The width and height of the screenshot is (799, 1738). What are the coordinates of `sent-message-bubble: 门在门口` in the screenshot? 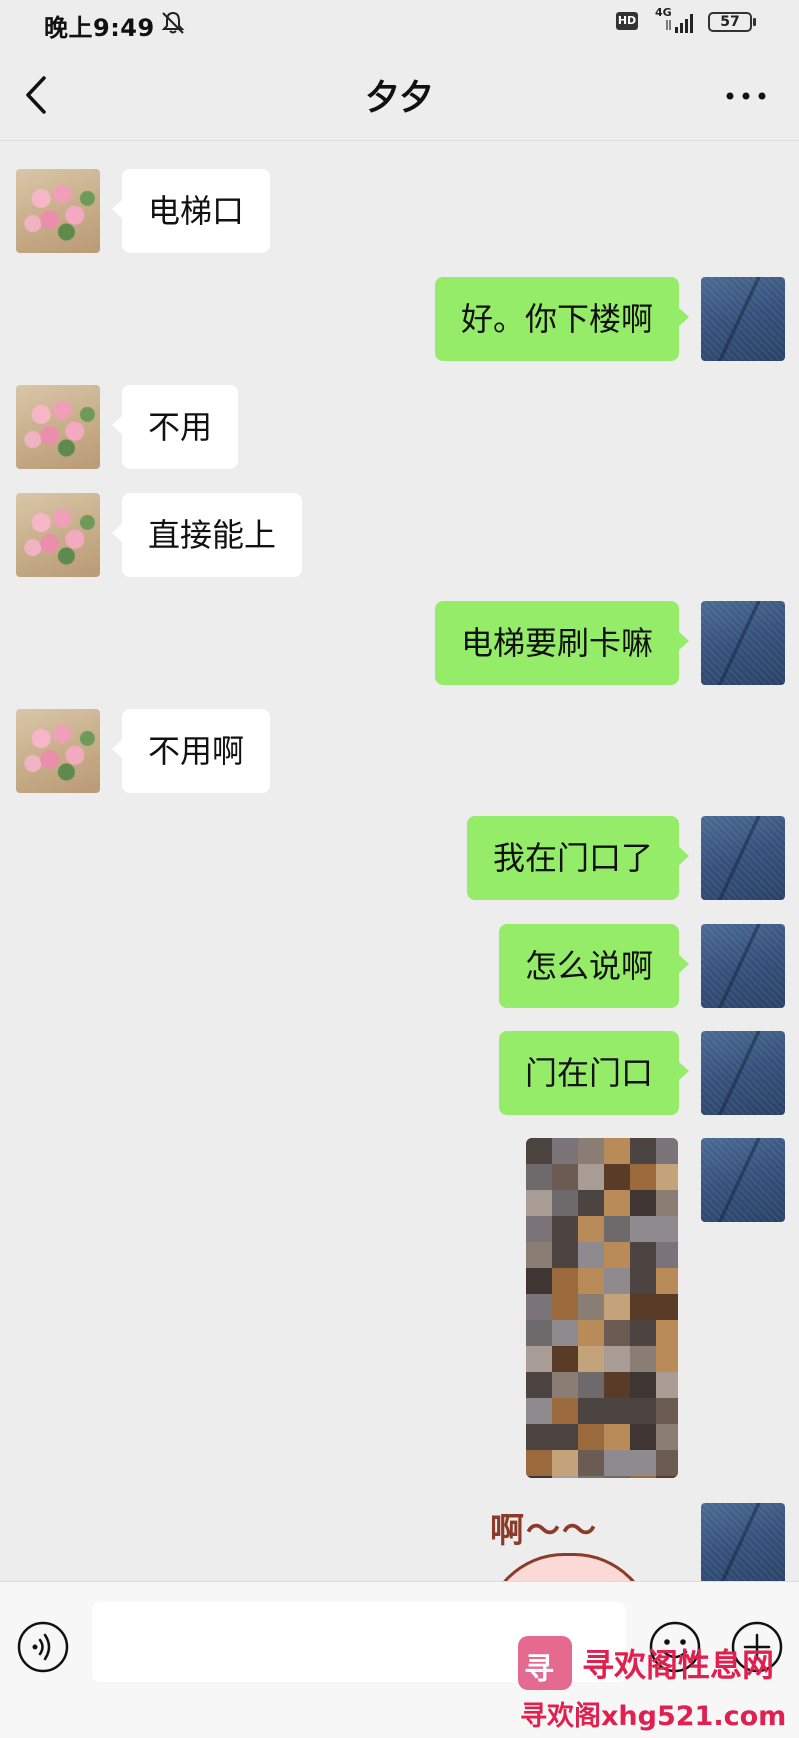 It's located at (594, 1073).